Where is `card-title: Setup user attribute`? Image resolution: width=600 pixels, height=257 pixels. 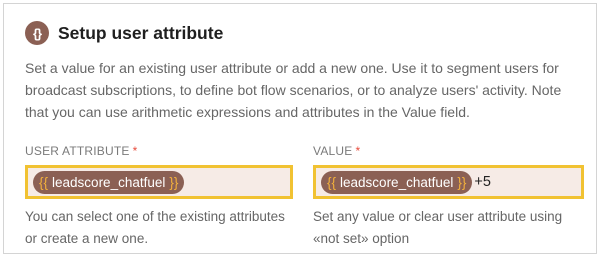
card-title: Setup user attribute is located at coordinates (141, 32).